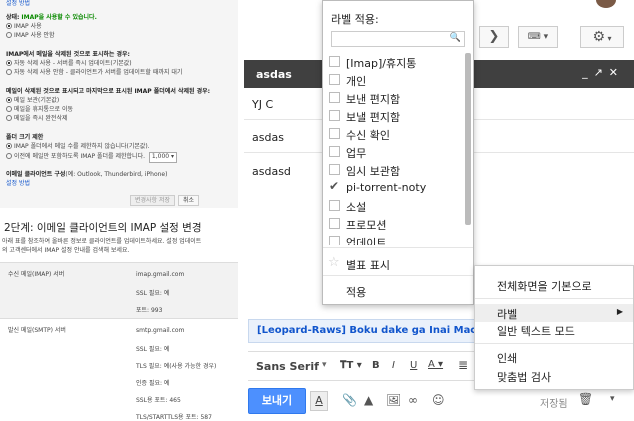  Describe the element at coordinates (319, 401) in the screenshot. I see `formatting-toggle-icon: A` at that location.